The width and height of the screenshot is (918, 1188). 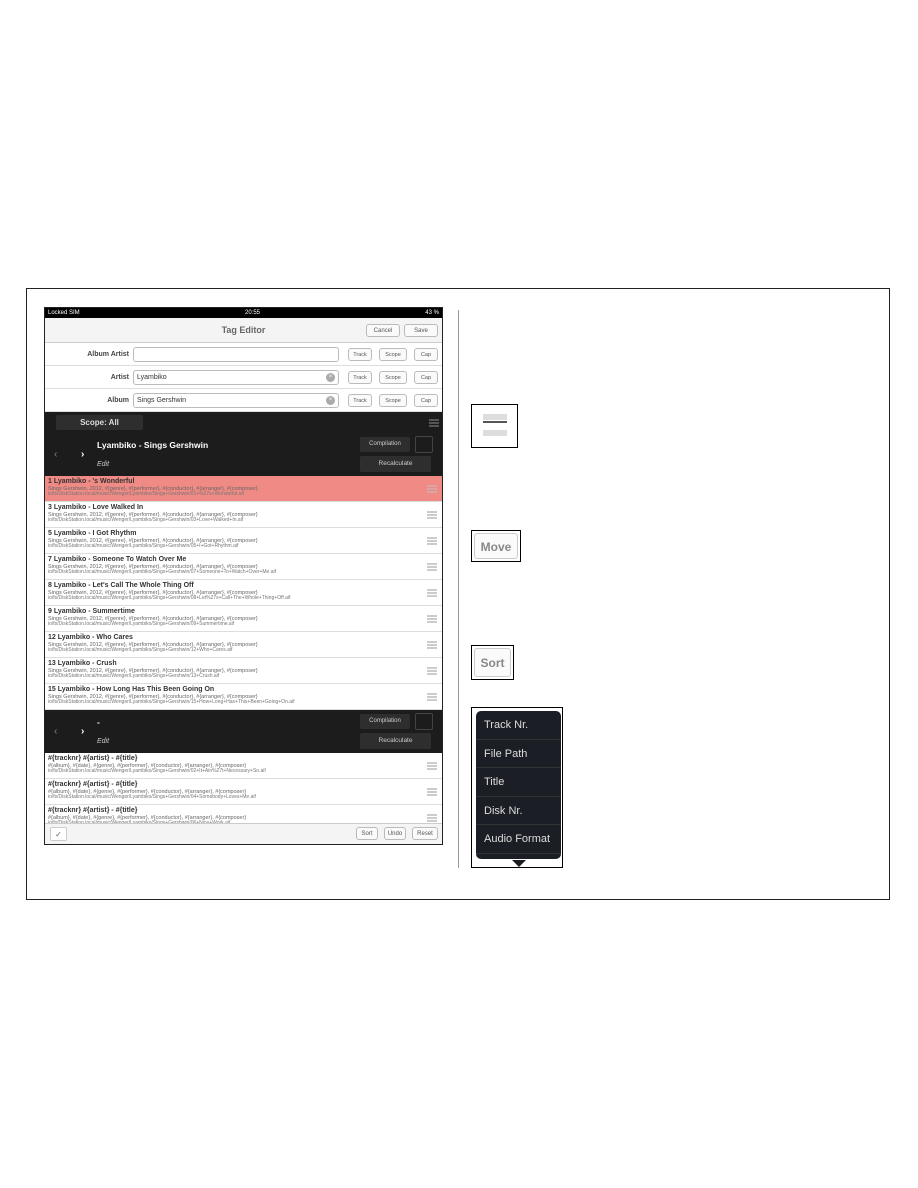 What do you see at coordinates (92, 533) in the screenshot?
I see `track-name: 5 Lyambiko - I Got Rhythm` at bounding box center [92, 533].